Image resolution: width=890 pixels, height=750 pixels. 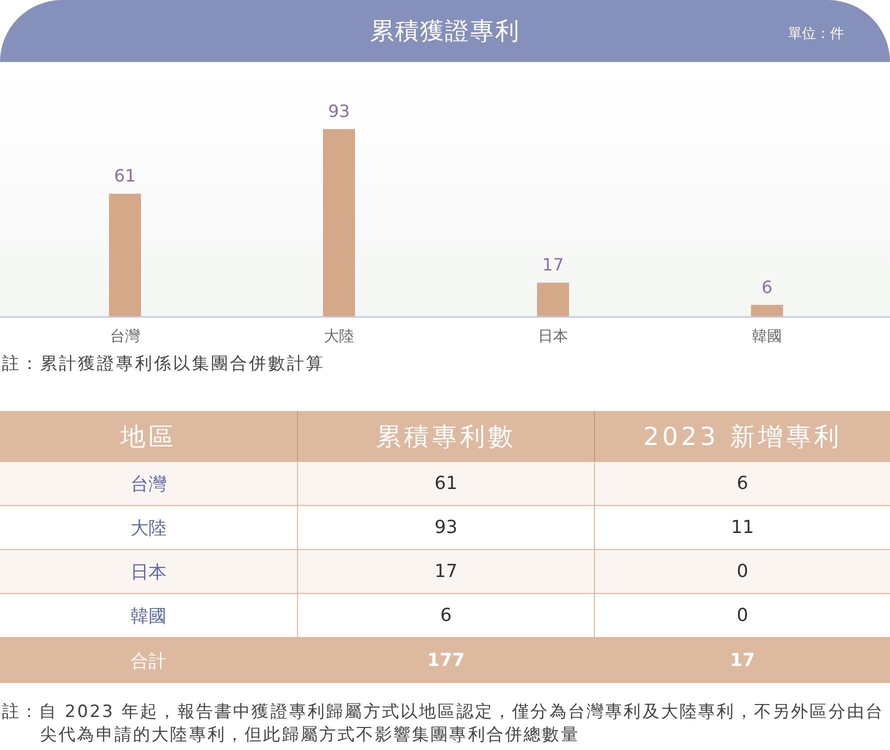 What do you see at coordinates (148, 571) in the screenshot?
I see `table-cell: 日本` at bounding box center [148, 571].